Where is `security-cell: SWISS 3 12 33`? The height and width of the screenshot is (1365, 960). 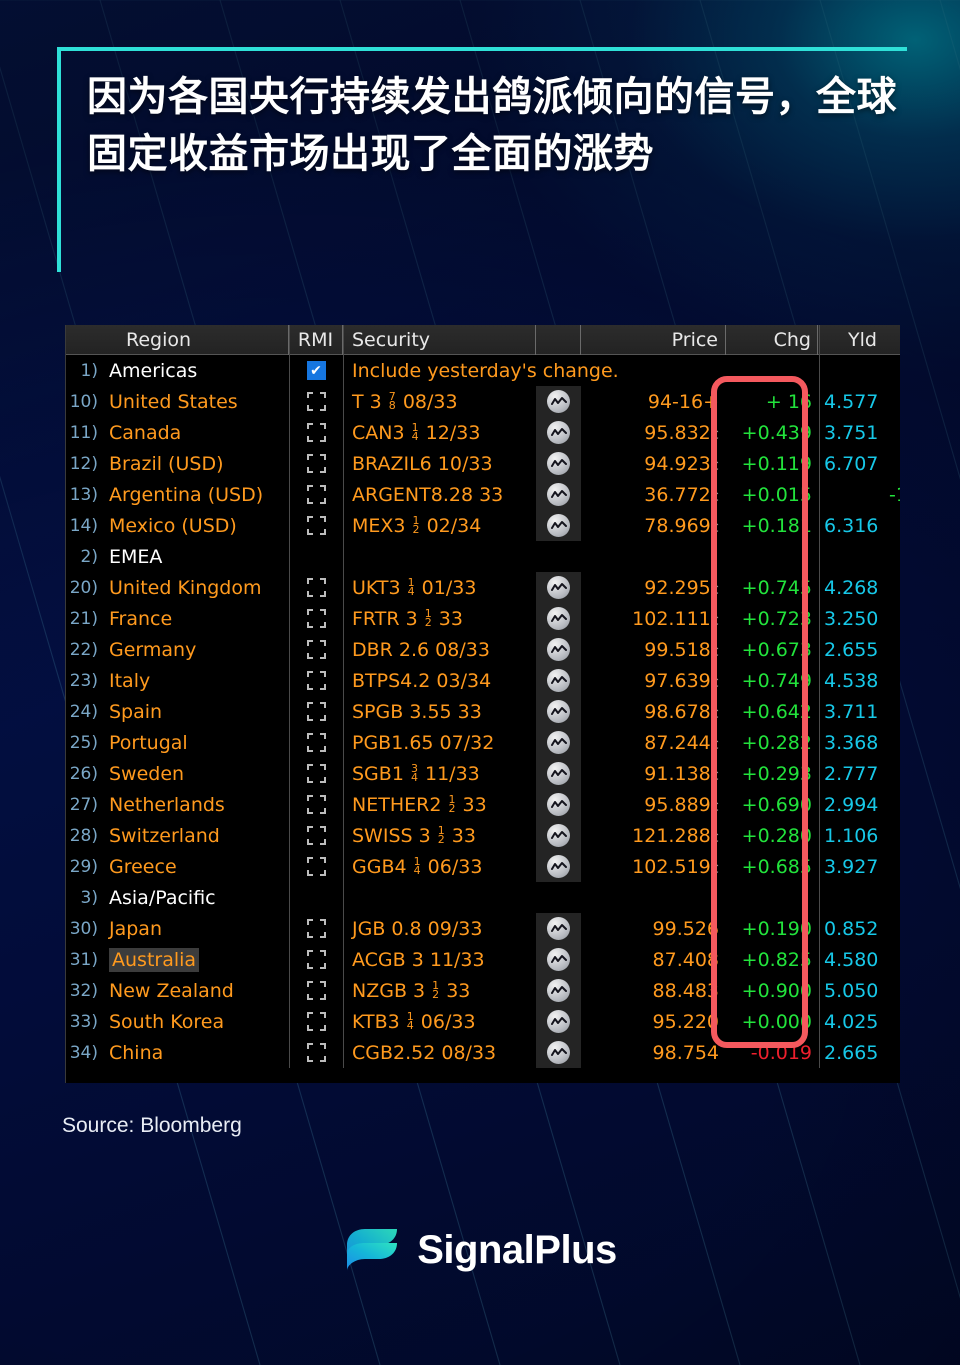 security-cell: SWISS 3 12 33 is located at coordinates (439, 836).